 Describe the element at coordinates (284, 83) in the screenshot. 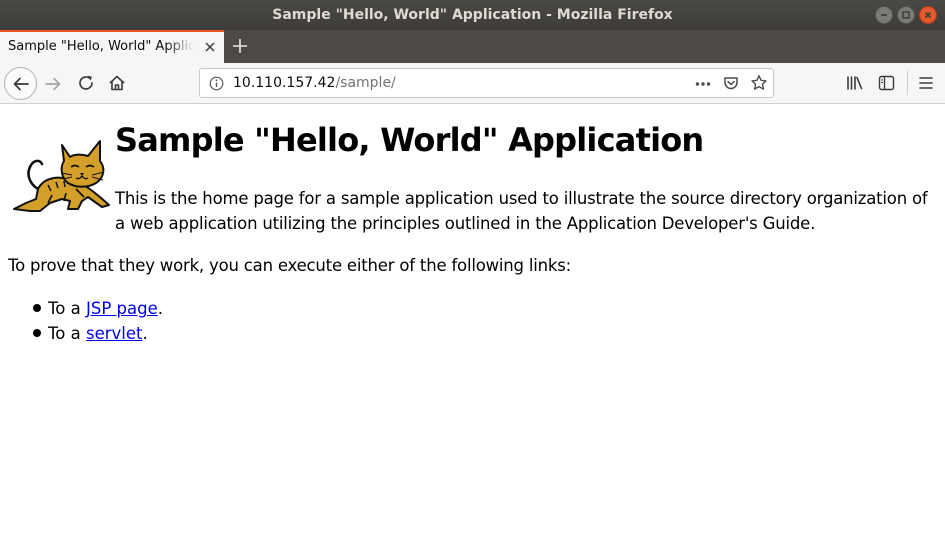

I see `url-host: 10.110.157.42` at that location.